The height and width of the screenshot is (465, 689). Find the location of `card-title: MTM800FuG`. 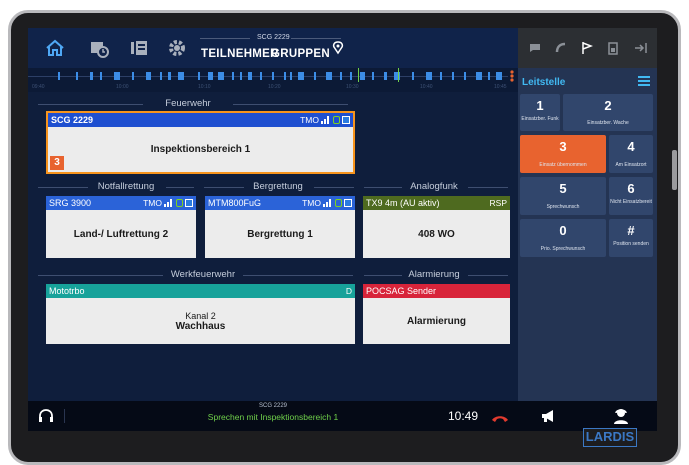

card-title: MTM800FuG is located at coordinates (235, 203).